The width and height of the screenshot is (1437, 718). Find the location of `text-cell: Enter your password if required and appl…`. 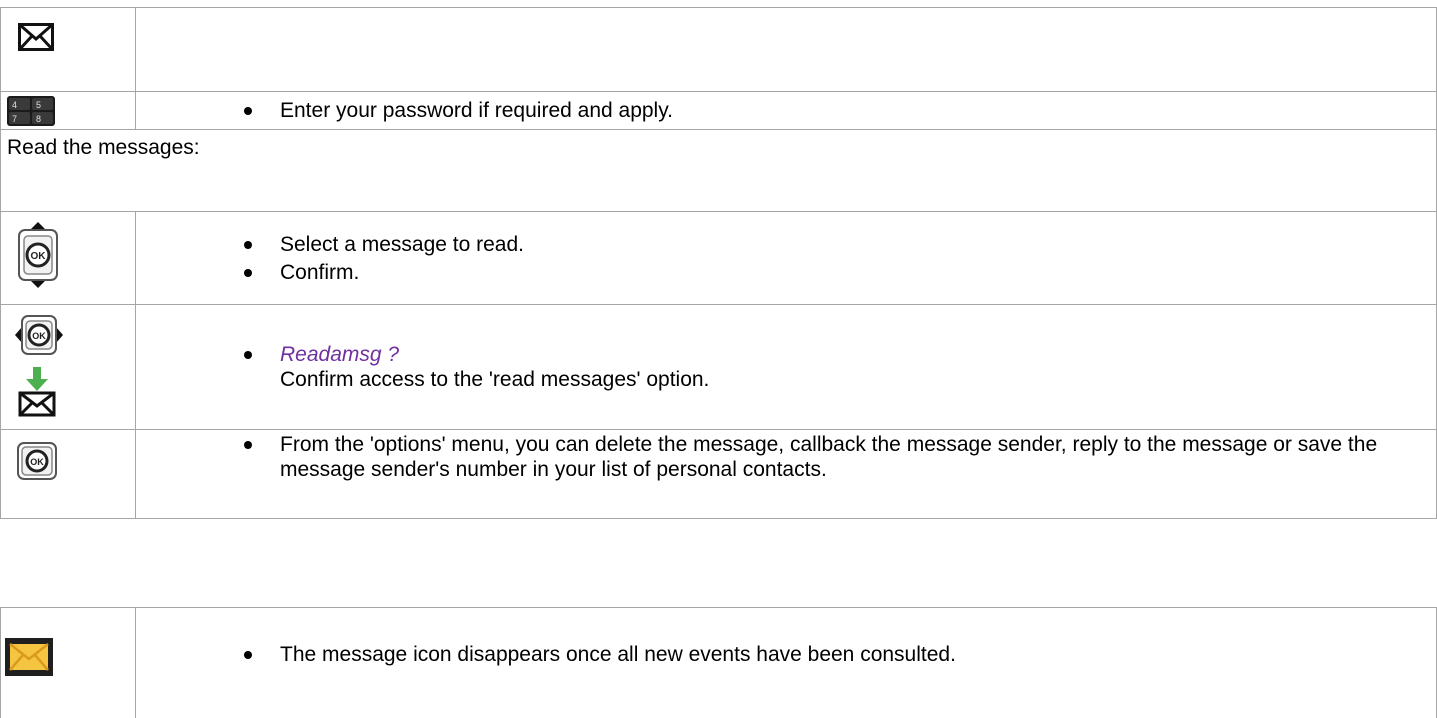

text-cell: Enter your password if required and appl… is located at coordinates (786, 110).